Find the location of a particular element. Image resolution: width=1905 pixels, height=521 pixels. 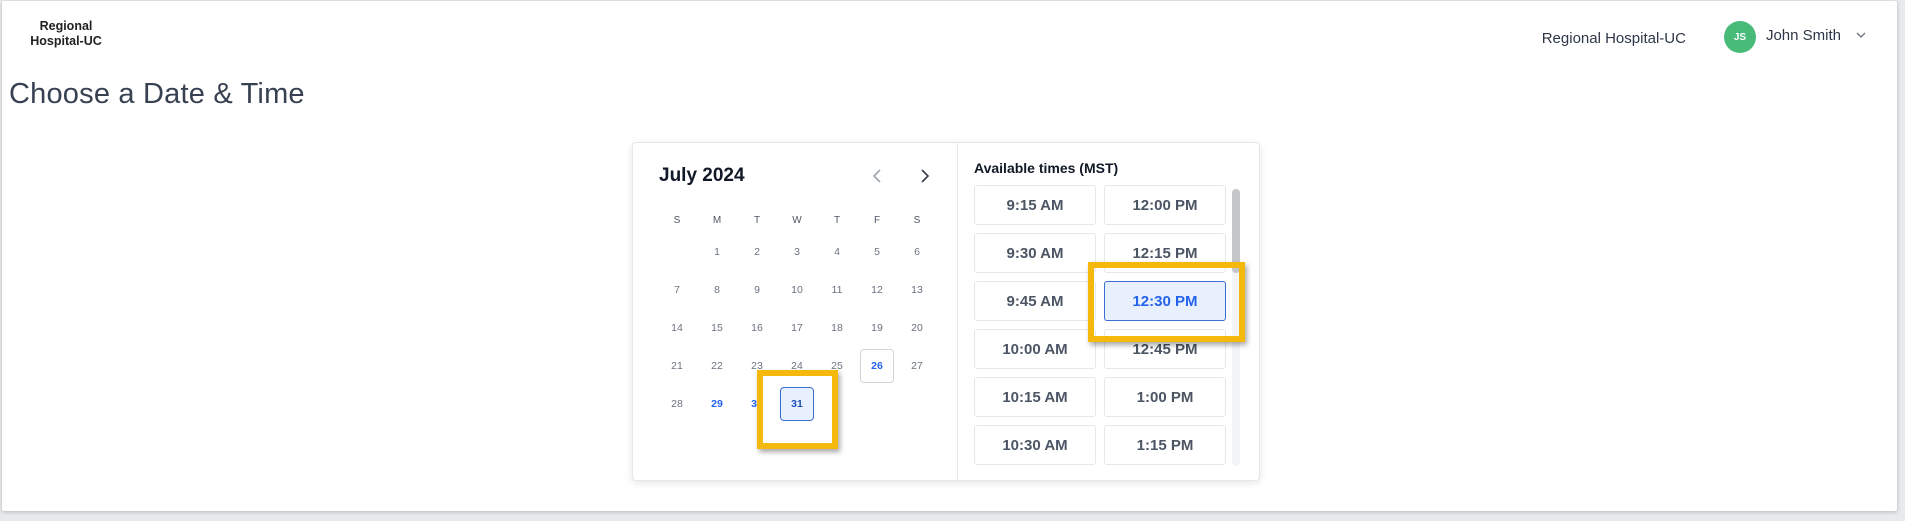

time-slot-button: 12:00 PM is located at coordinates (1165, 205).